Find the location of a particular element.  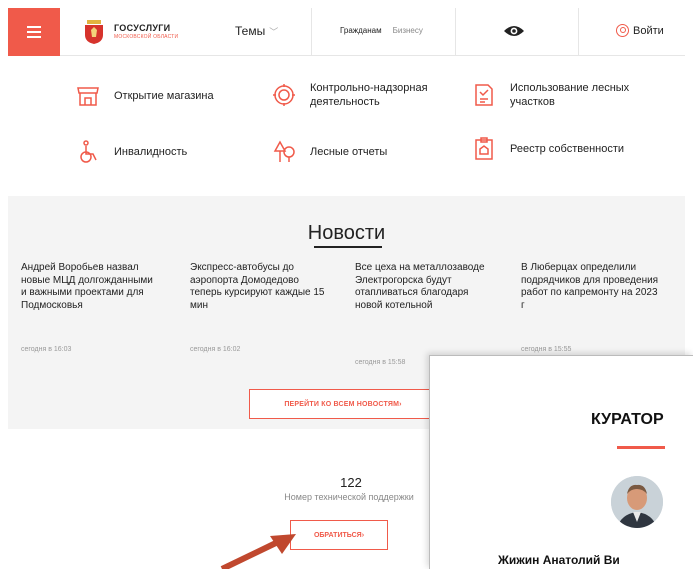

curator-panel: КУРАТОР Жижин Анатолий Ви is located at coordinates (561, 462).